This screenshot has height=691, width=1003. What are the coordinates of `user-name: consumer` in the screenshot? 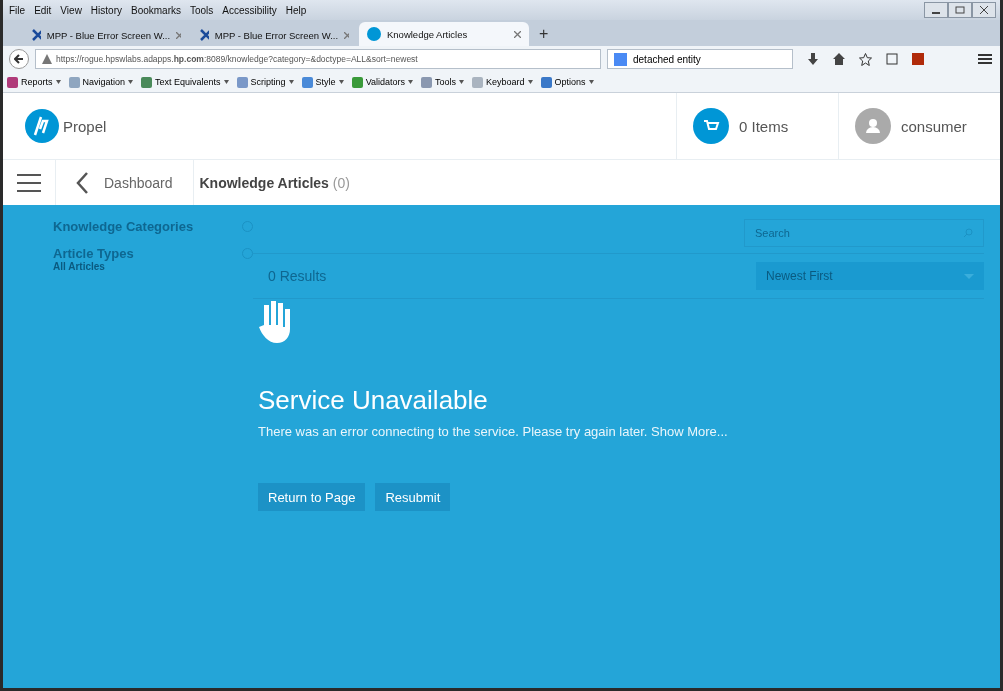 It's located at (934, 126).